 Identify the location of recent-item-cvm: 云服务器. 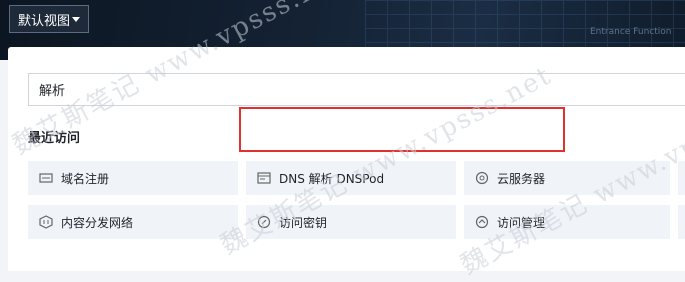
(567, 178).